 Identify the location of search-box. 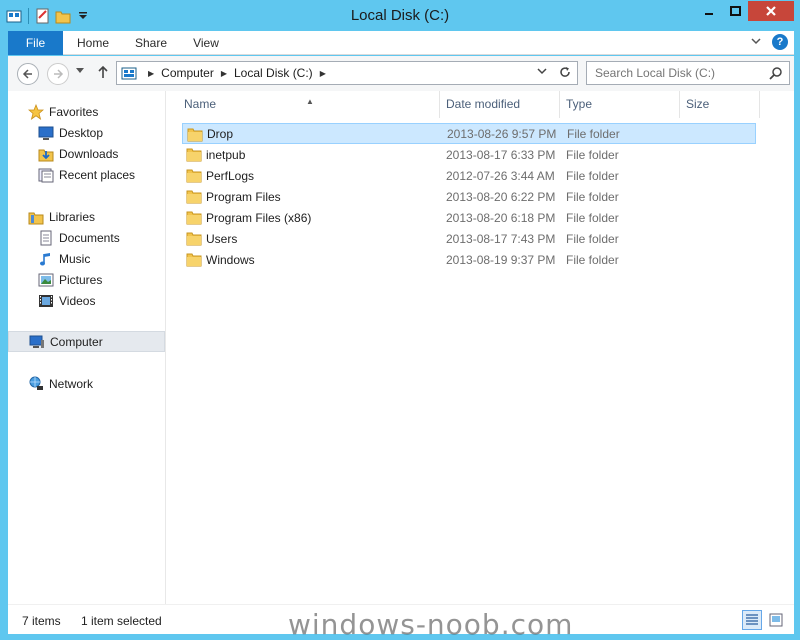
(688, 73).